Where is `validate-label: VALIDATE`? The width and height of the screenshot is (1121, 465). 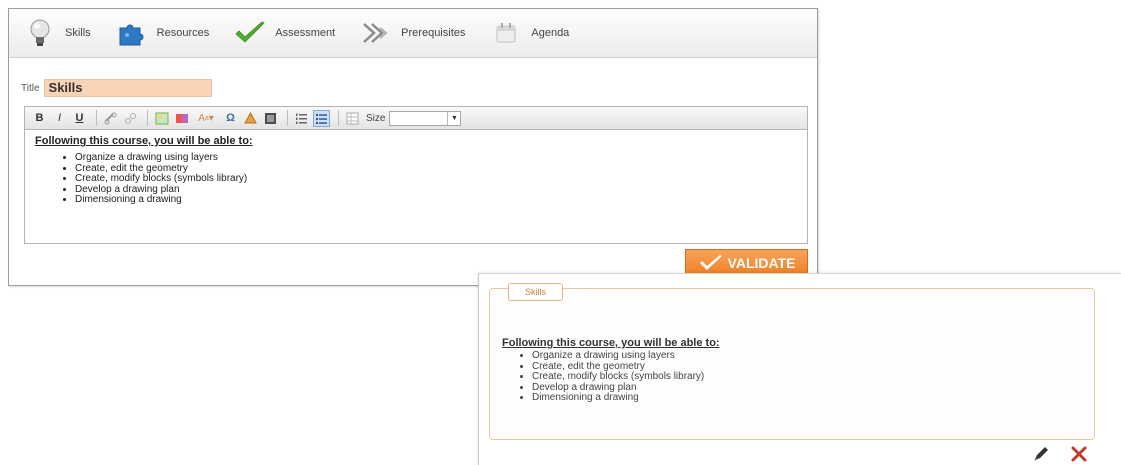 validate-label: VALIDATE is located at coordinates (761, 263).